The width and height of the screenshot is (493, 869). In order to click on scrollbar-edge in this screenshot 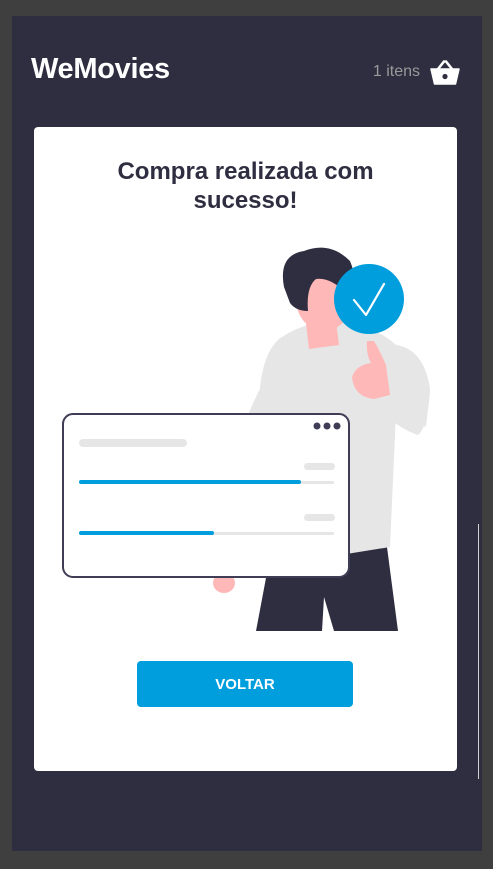, I will do `click(478, 651)`.